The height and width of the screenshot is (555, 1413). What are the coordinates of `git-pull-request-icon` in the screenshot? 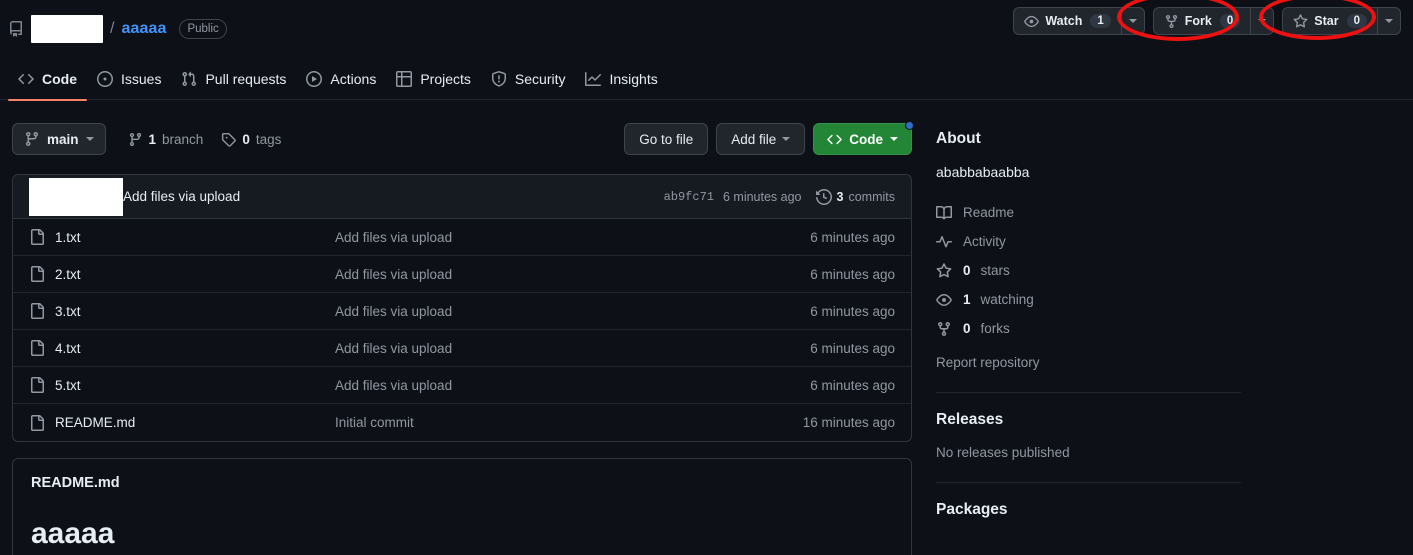 It's located at (189, 79).